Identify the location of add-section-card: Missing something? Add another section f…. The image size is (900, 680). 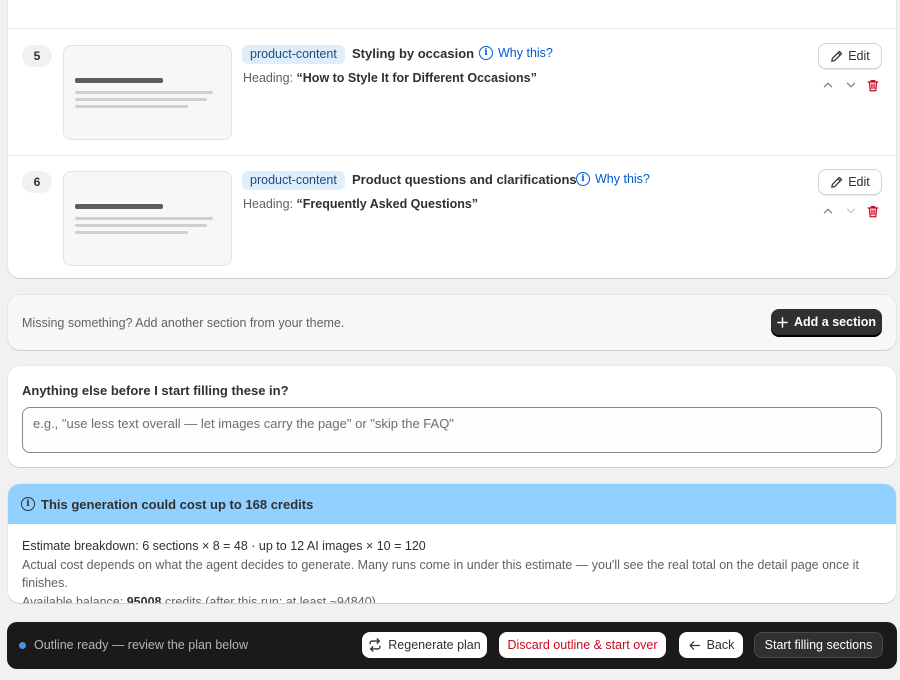
(452, 322).